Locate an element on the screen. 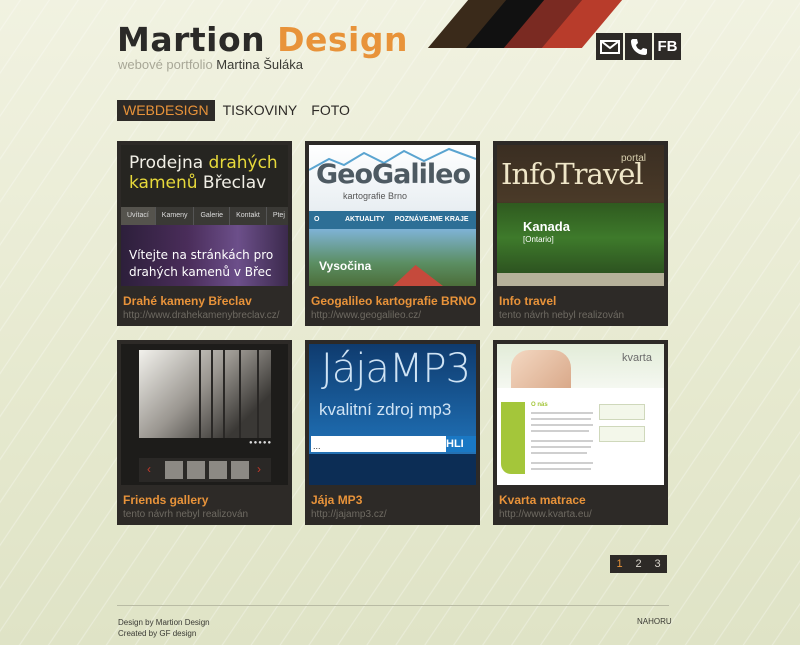 The height and width of the screenshot is (645, 800). thumb-rail: ‹ › is located at coordinates (205, 470).